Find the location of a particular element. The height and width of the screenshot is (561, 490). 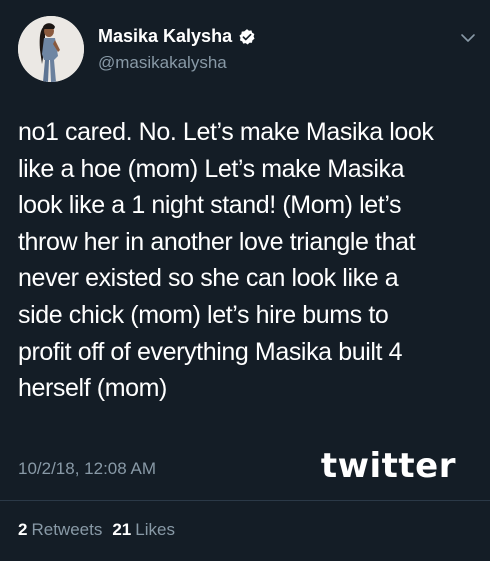

likes-label: Likes is located at coordinates (155, 529).